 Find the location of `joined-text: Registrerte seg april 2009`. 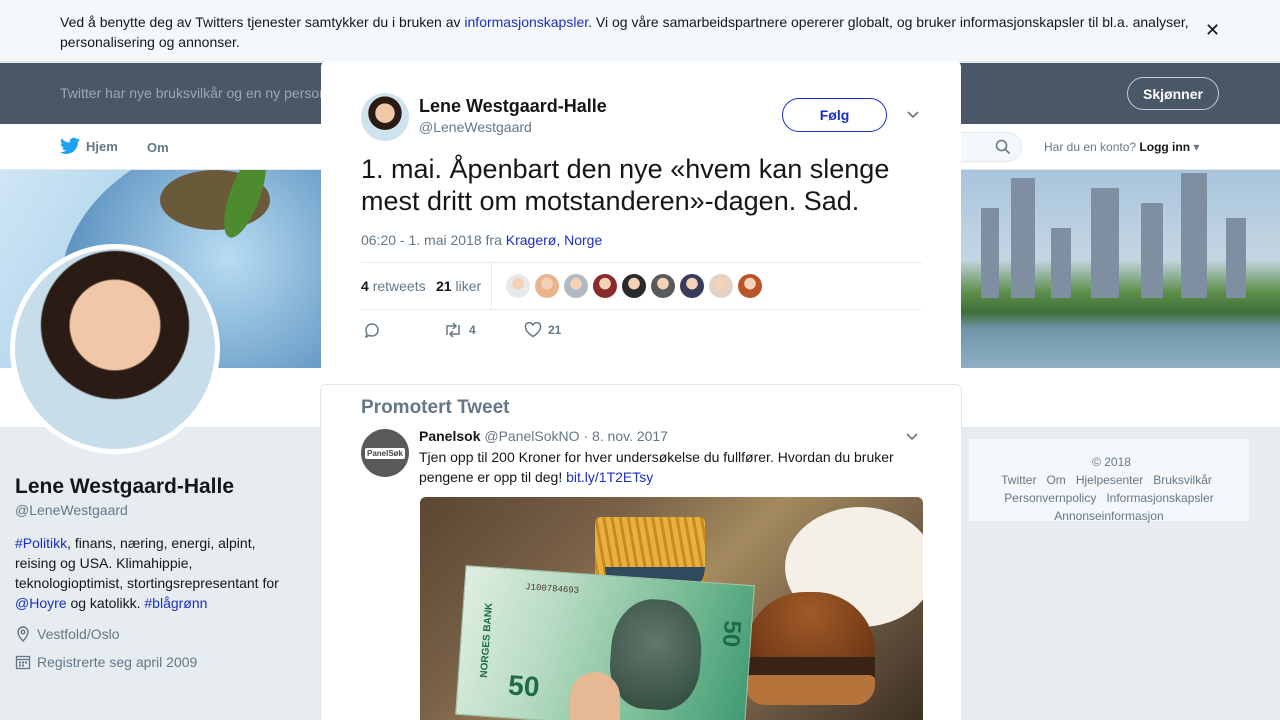

joined-text: Registrerte seg april 2009 is located at coordinates (117, 662).